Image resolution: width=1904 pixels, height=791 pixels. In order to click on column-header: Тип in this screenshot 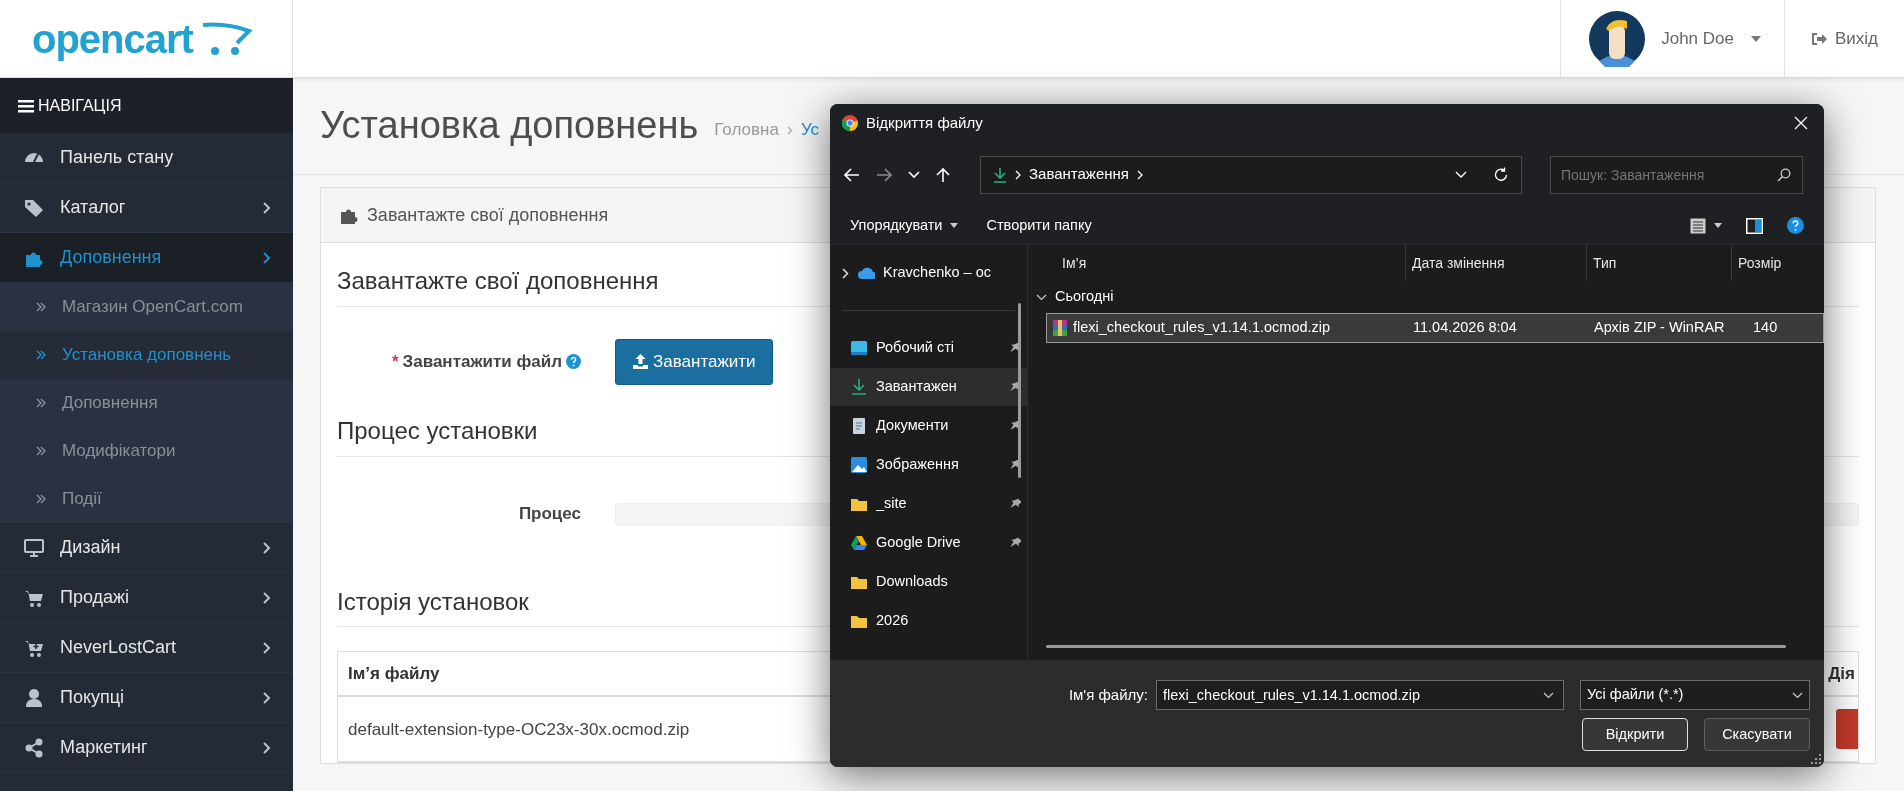, I will do `click(1659, 263)`.